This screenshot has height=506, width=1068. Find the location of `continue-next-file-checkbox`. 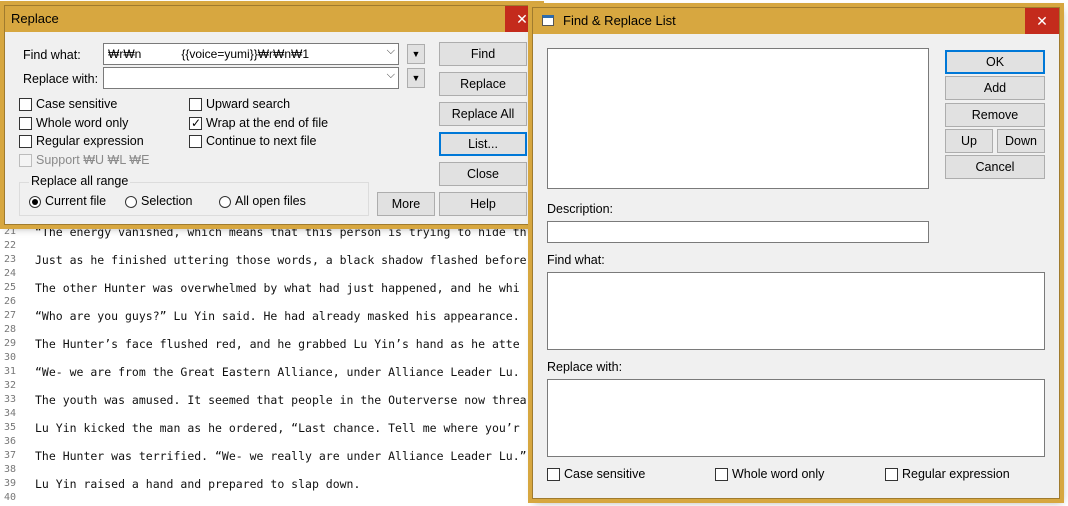

continue-next-file-checkbox is located at coordinates (195, 141).